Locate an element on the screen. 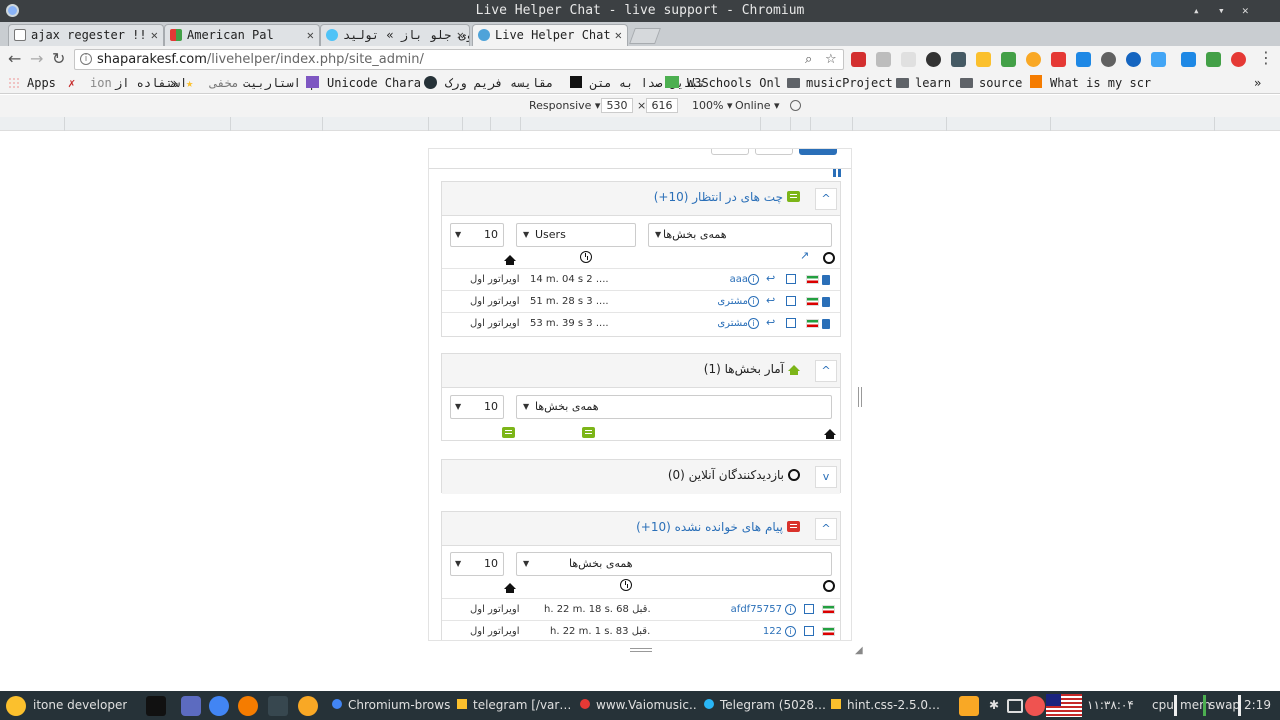  visitor-nick-link: afdf75757 is located at coordinates (756, 609).